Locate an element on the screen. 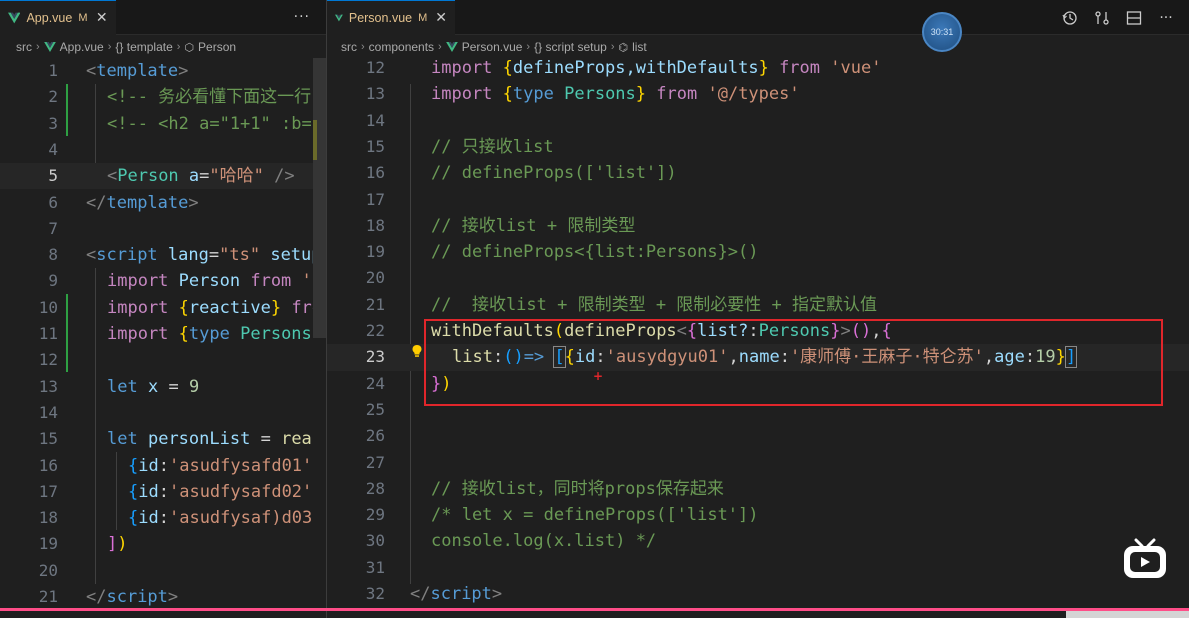  code-line: <!-- 务必看懂下面这一行 is located at coordinates (209, 97).